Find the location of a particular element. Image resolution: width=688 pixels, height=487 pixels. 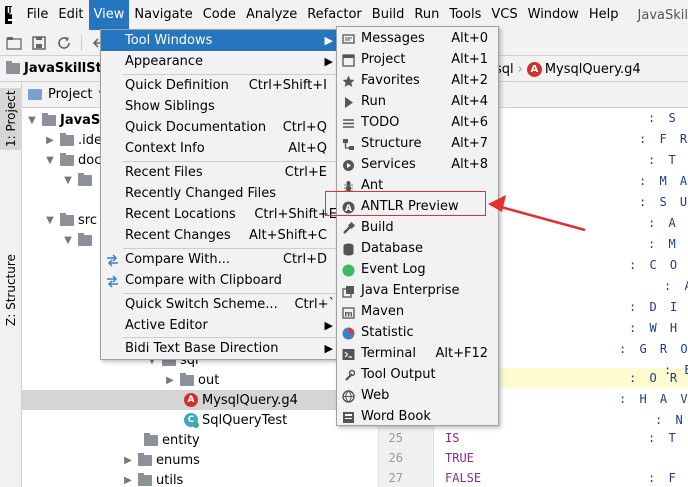

tool-window-project: Project Alt+1 is located at coordinates (417, 59).